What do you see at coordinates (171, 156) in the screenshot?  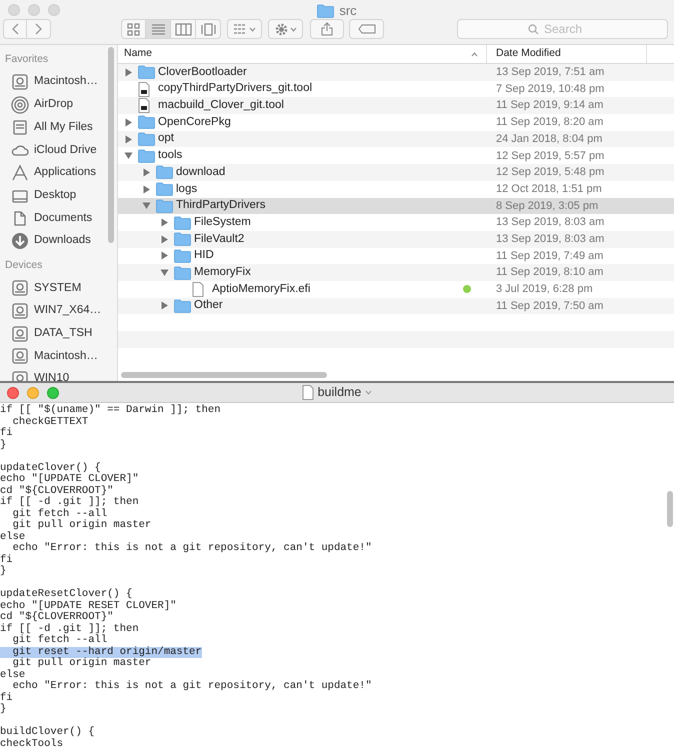 I see `file-name: tools` at bounding box center [171, 156].